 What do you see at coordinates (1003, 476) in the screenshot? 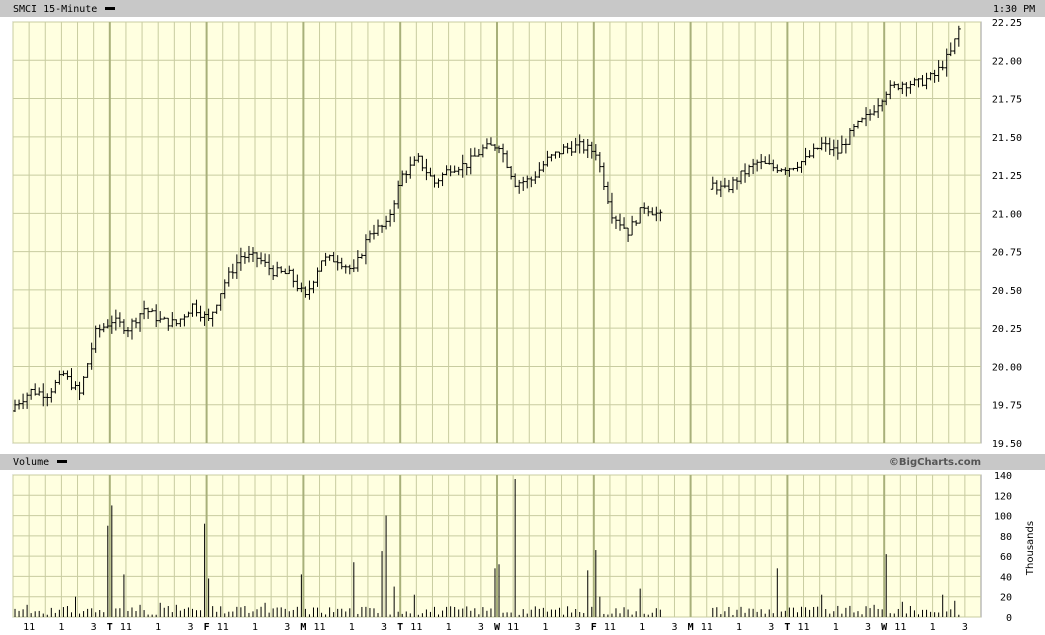
I see `volume-y-tick: 140` at bounding box center [1003, 476].